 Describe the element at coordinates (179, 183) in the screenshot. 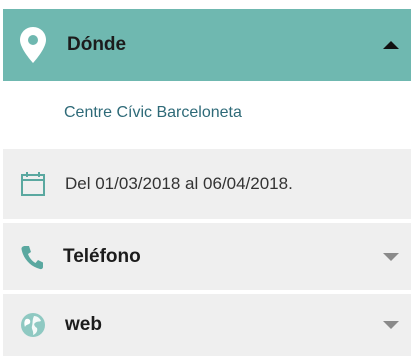

I see `date-range-text: Del 01/03/2018 al 06/04/2018.` at that location.